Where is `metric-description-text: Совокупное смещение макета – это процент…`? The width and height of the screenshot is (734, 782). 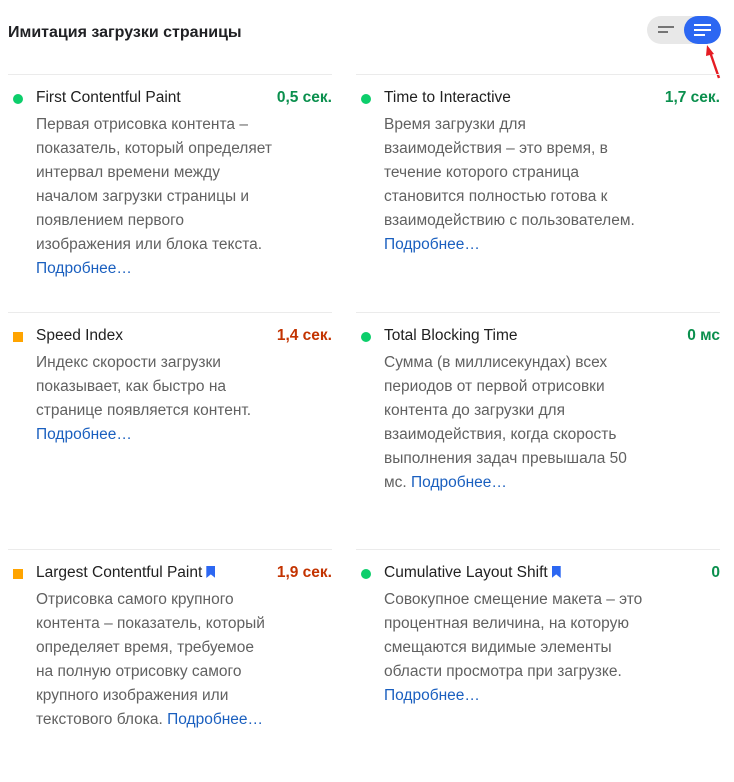 metric-description-text: Совокупное смещение макета – это процент… is located at coordinates (513, 635).